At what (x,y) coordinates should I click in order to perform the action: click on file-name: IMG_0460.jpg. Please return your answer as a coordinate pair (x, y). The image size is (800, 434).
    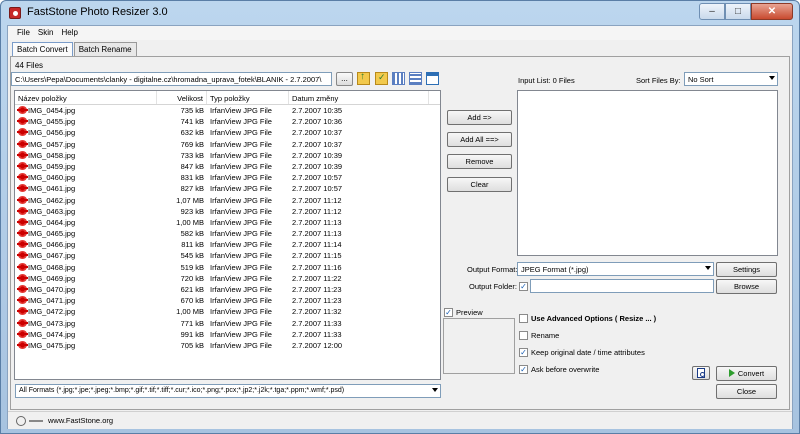
    Looking at the image, I should click on (52, 178).